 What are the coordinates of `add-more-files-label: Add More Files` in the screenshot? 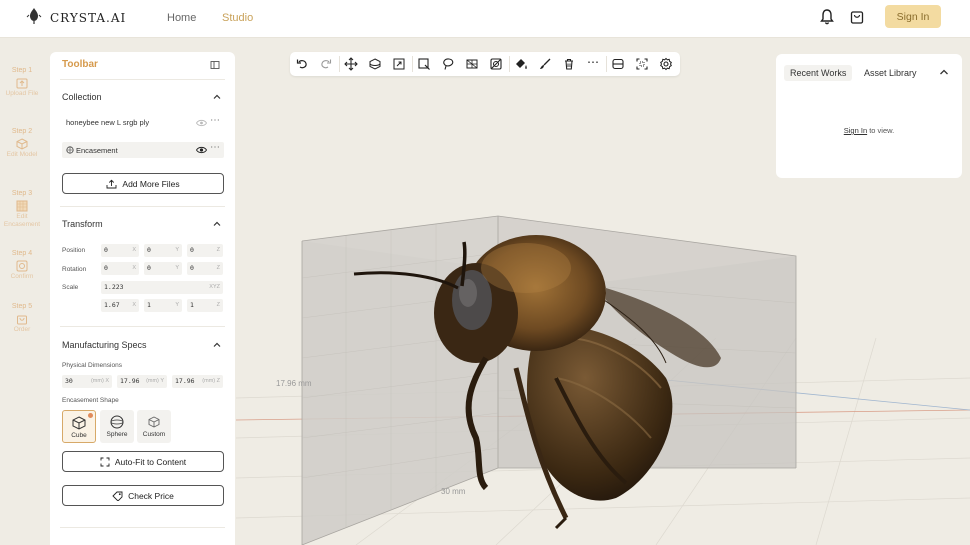 It's located at (151, 183).